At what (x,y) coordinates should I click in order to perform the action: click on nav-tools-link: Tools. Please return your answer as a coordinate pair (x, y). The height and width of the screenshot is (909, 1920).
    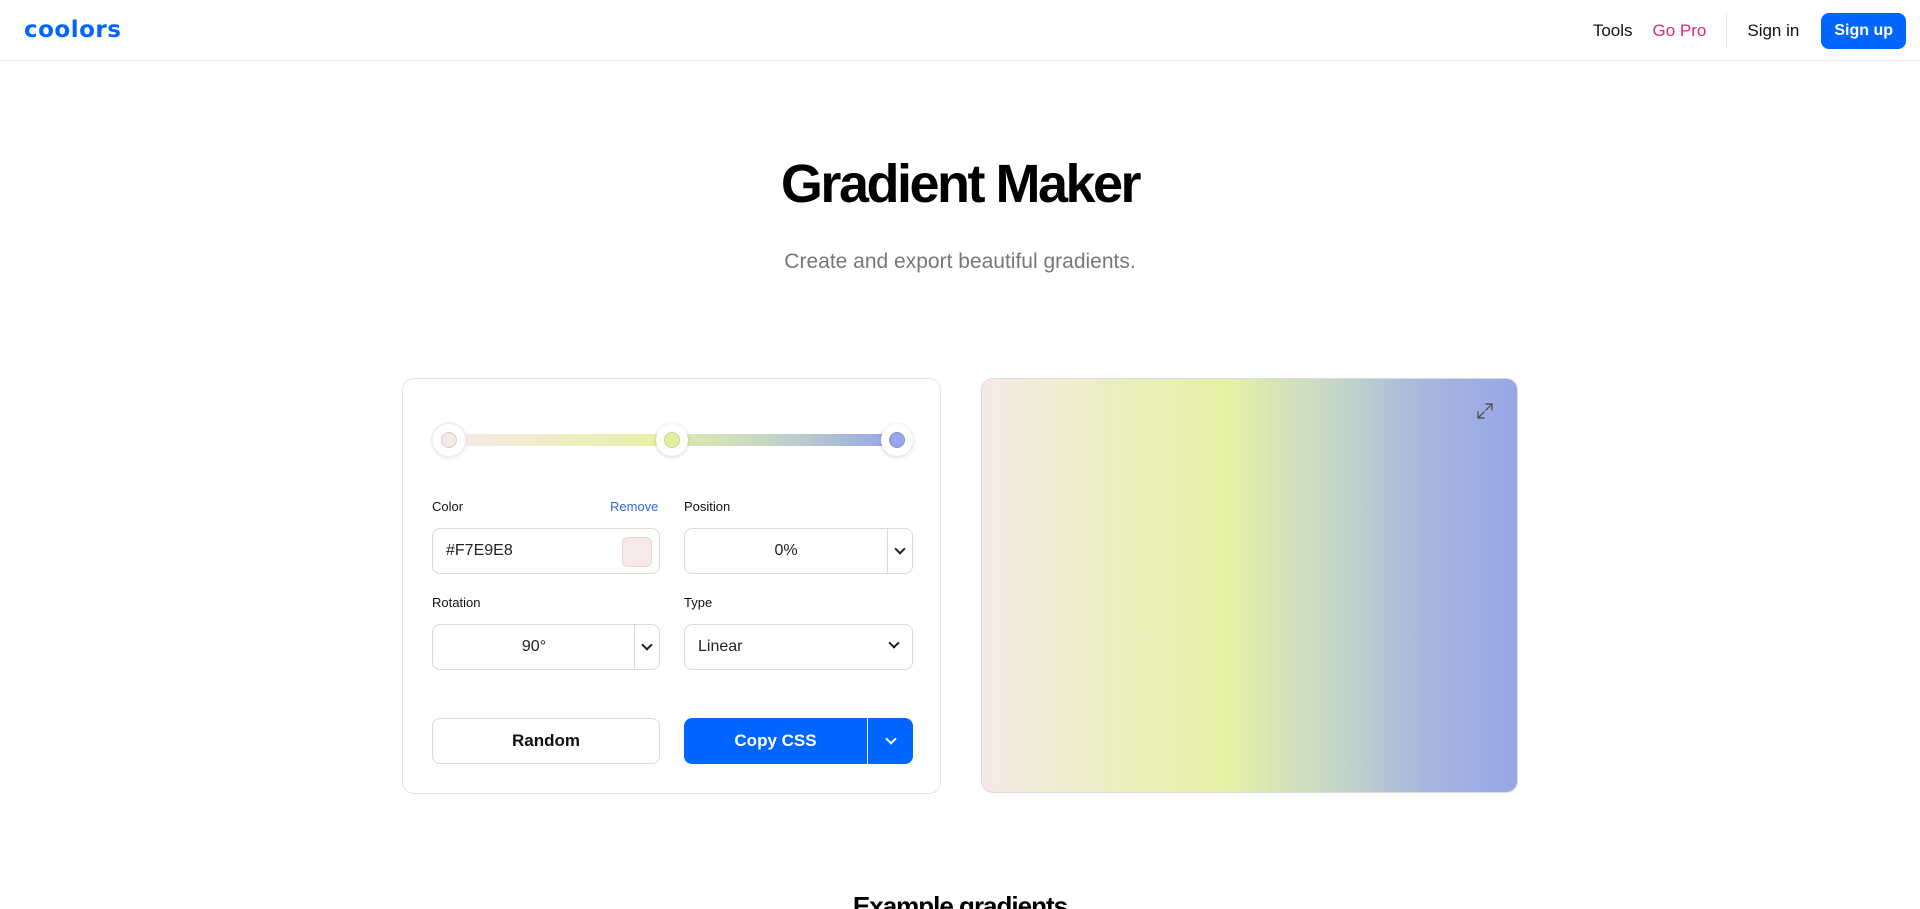
    Looking at the image, I should click on (1613, 31).